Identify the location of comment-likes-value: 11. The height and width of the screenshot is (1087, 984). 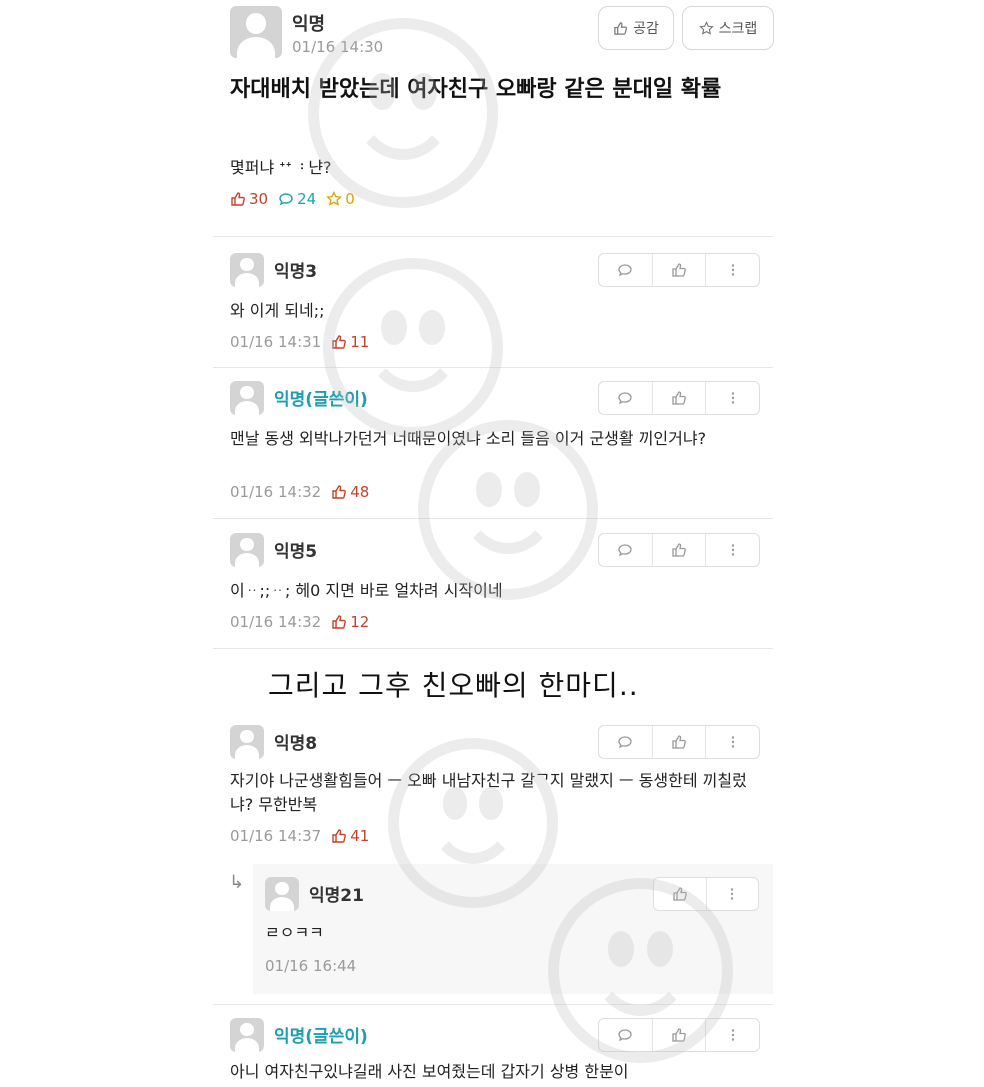
(360, 342).